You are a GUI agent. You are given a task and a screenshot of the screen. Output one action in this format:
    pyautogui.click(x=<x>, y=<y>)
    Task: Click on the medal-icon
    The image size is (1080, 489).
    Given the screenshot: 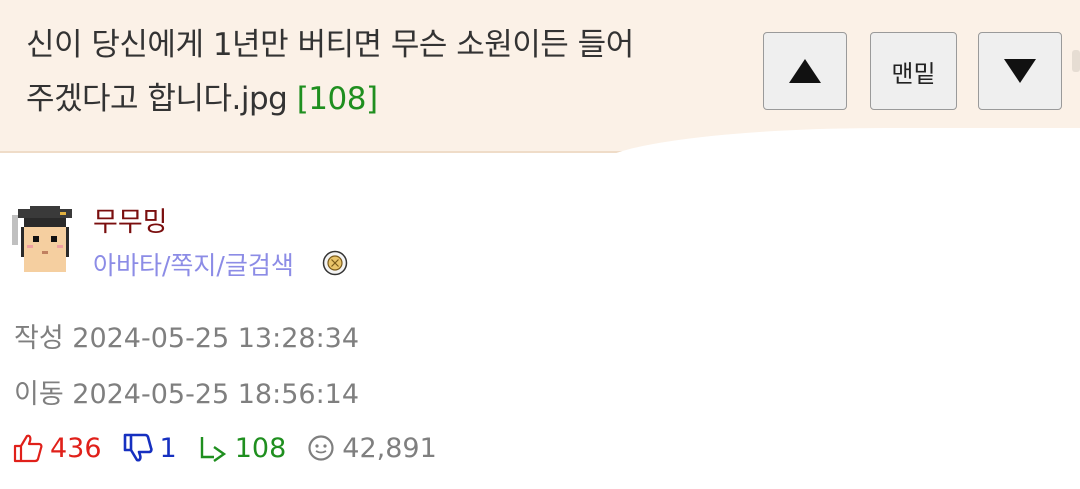 What is the action you would take?
    pyautogui.click(x=335, y=263)
    